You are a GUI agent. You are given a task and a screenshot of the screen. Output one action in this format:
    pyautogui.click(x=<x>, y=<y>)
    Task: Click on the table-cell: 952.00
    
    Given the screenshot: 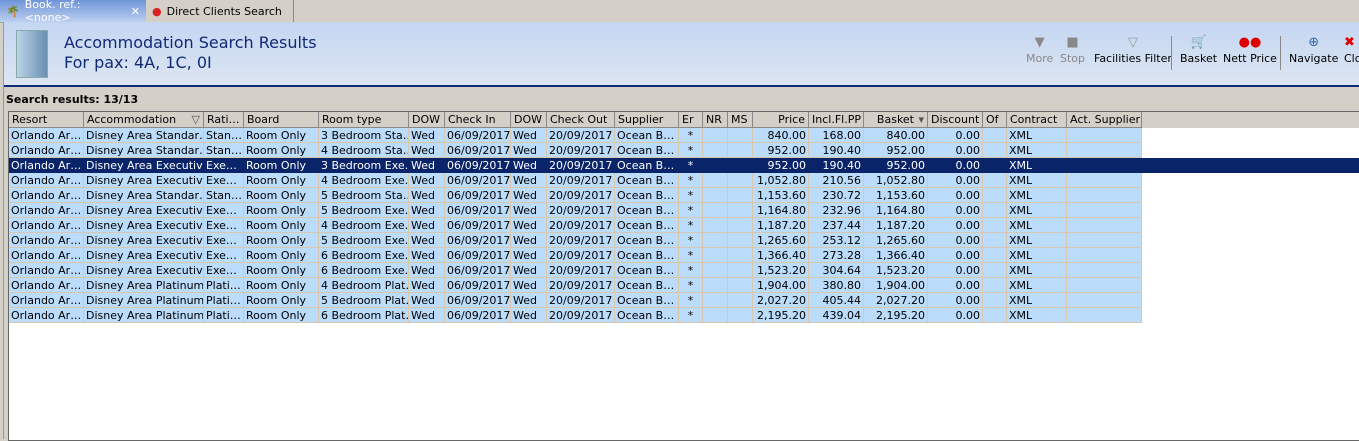 What is the action you would take?
    pyautogui.click(x=781, y=165)
    